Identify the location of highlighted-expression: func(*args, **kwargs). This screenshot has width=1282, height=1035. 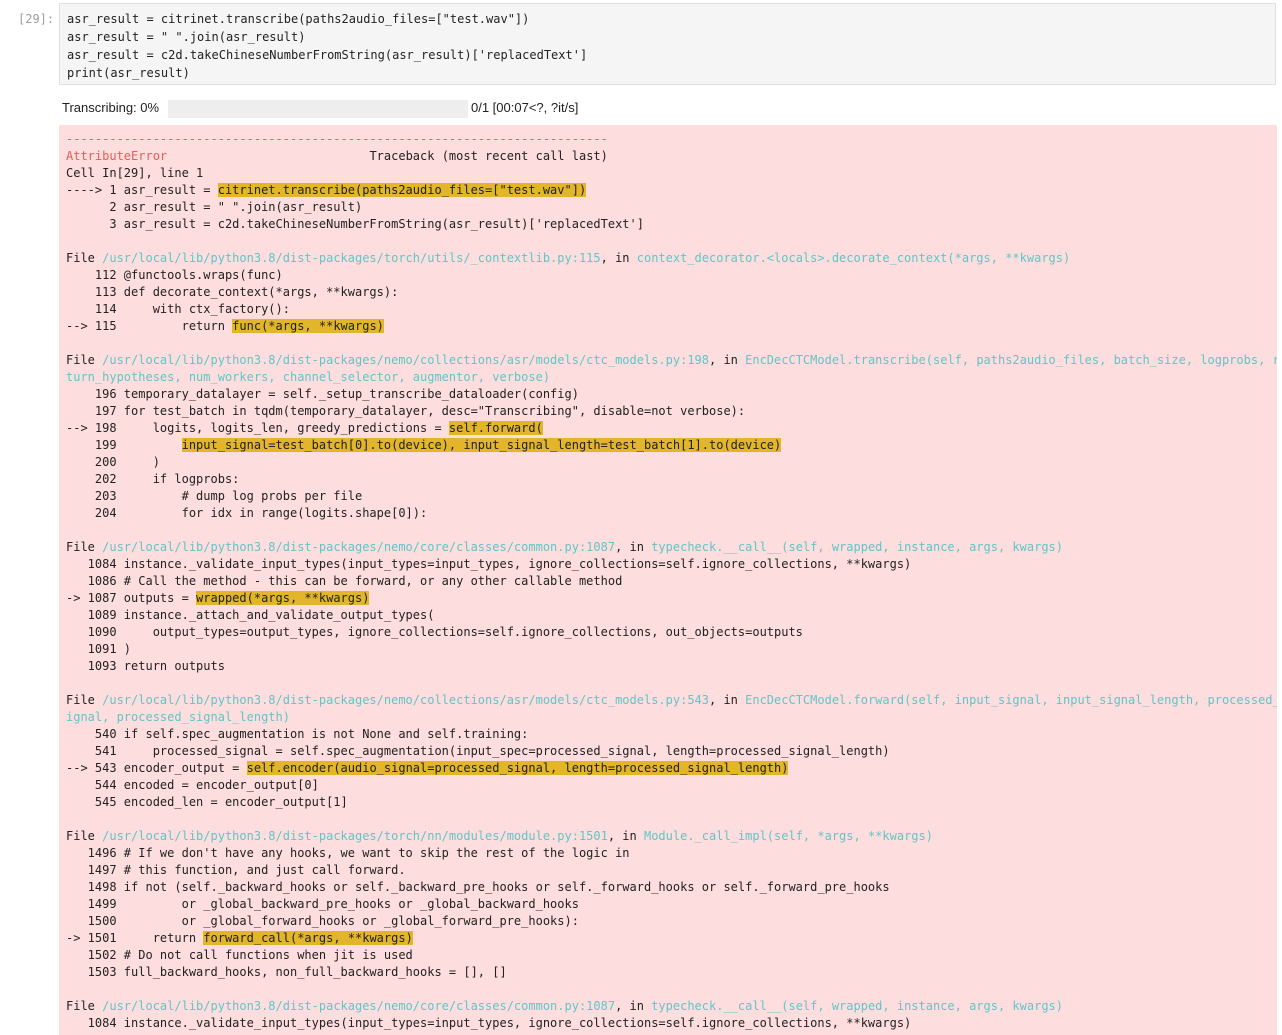
(308, 326).